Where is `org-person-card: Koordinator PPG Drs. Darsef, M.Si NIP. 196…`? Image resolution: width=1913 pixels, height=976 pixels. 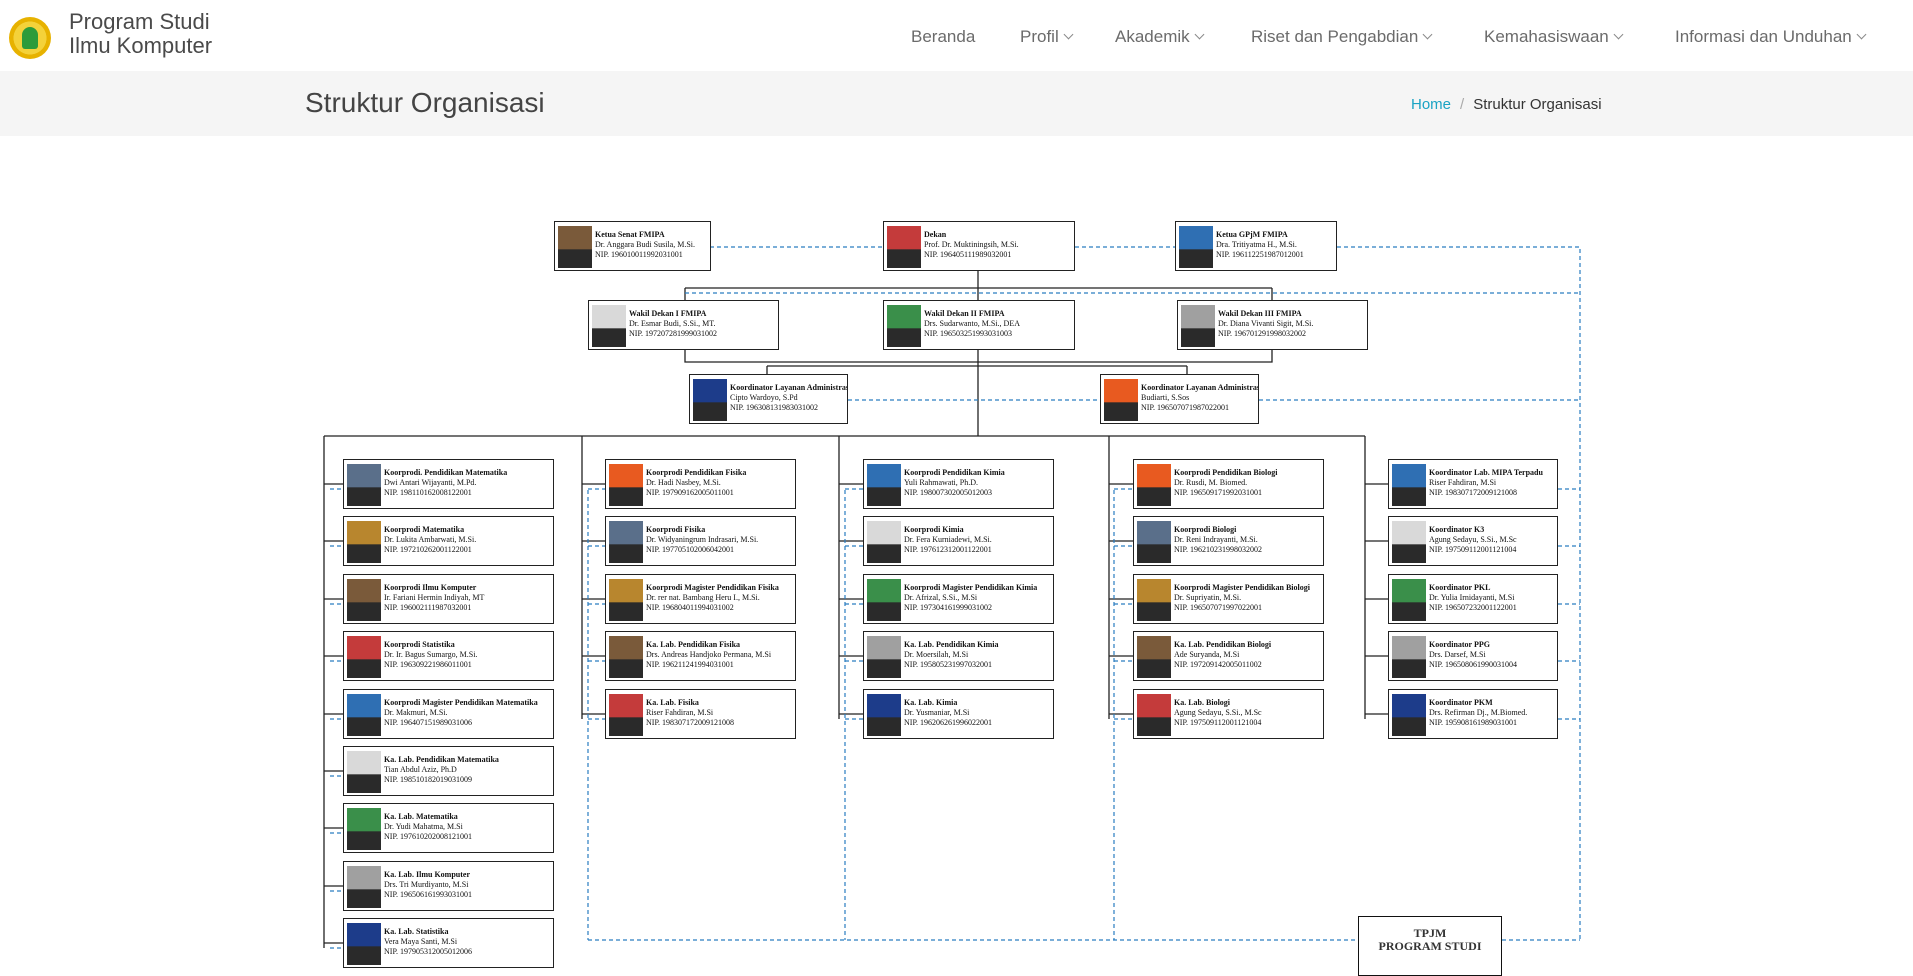
org-person-card: Koordinator PPG Drs. Darsef, M.Si NIP. 196… is located at coordinates (1473, 656).